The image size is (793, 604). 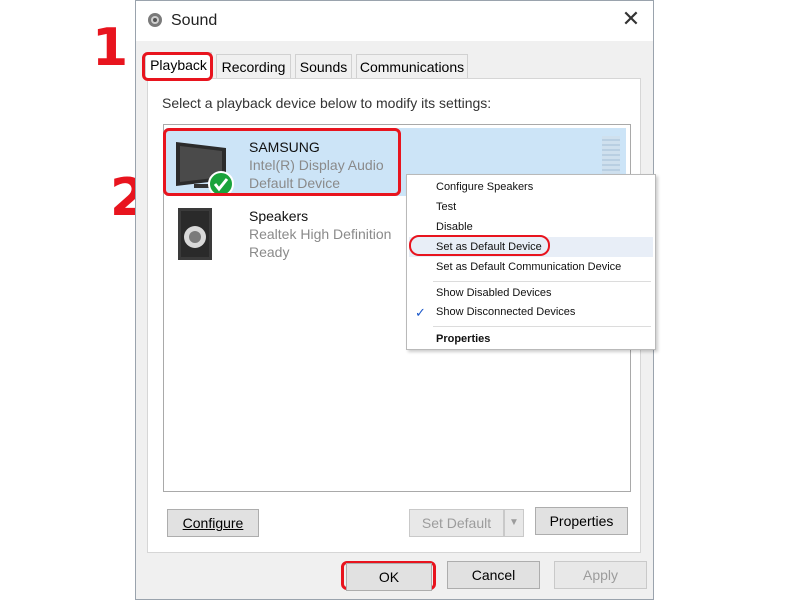 I want to click on cancel-button: Cancel, so click(x=493, y=575).